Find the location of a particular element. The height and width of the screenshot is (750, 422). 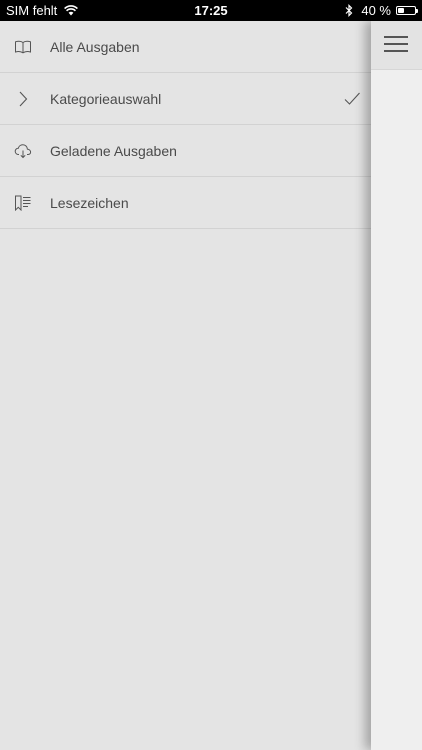

status-right: 40 % is located at coordinates (381, 10).